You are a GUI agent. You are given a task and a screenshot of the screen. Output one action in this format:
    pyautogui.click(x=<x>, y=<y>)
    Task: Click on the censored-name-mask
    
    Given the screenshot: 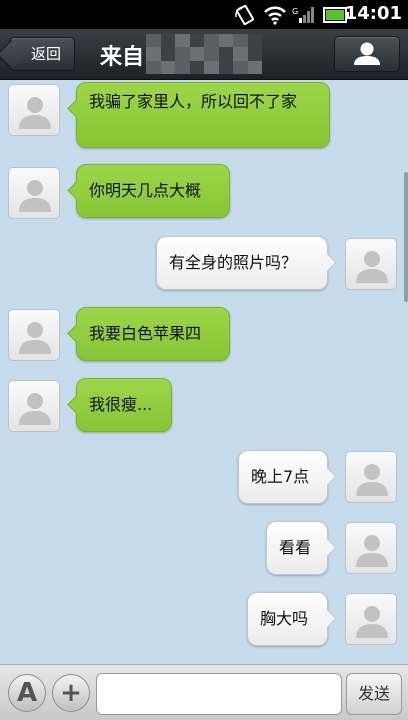 What is the action you would take?
    pyautogui.click(x=204, y=54)
    